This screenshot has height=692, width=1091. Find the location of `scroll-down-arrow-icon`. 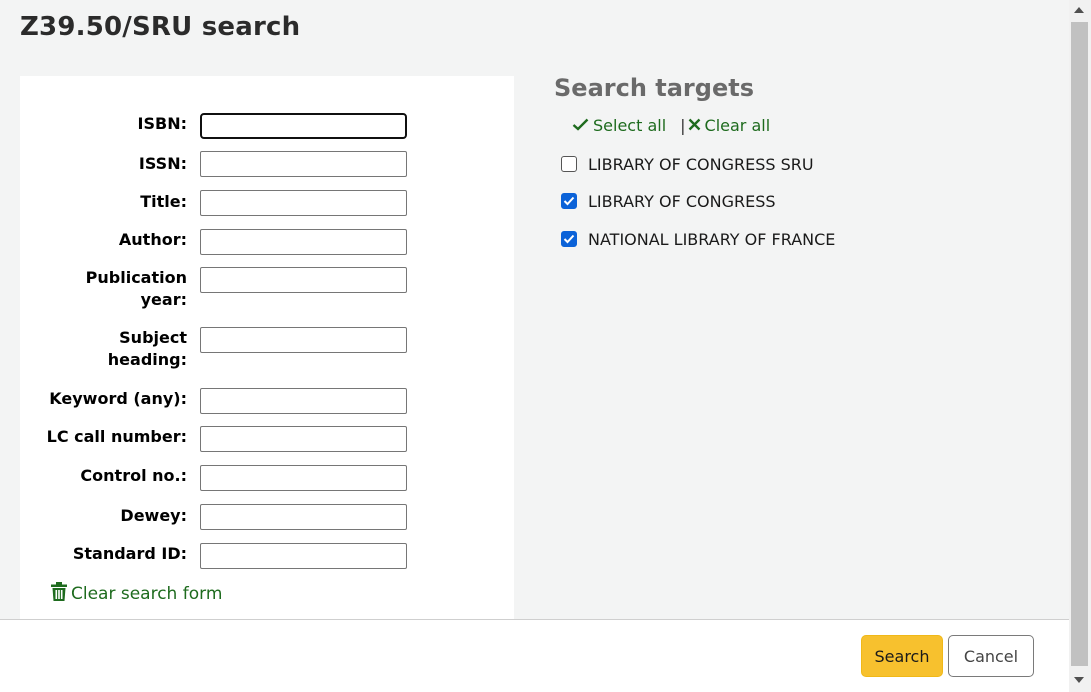

scroll-down-arrow-icon is located at coordinates (1079, 680).